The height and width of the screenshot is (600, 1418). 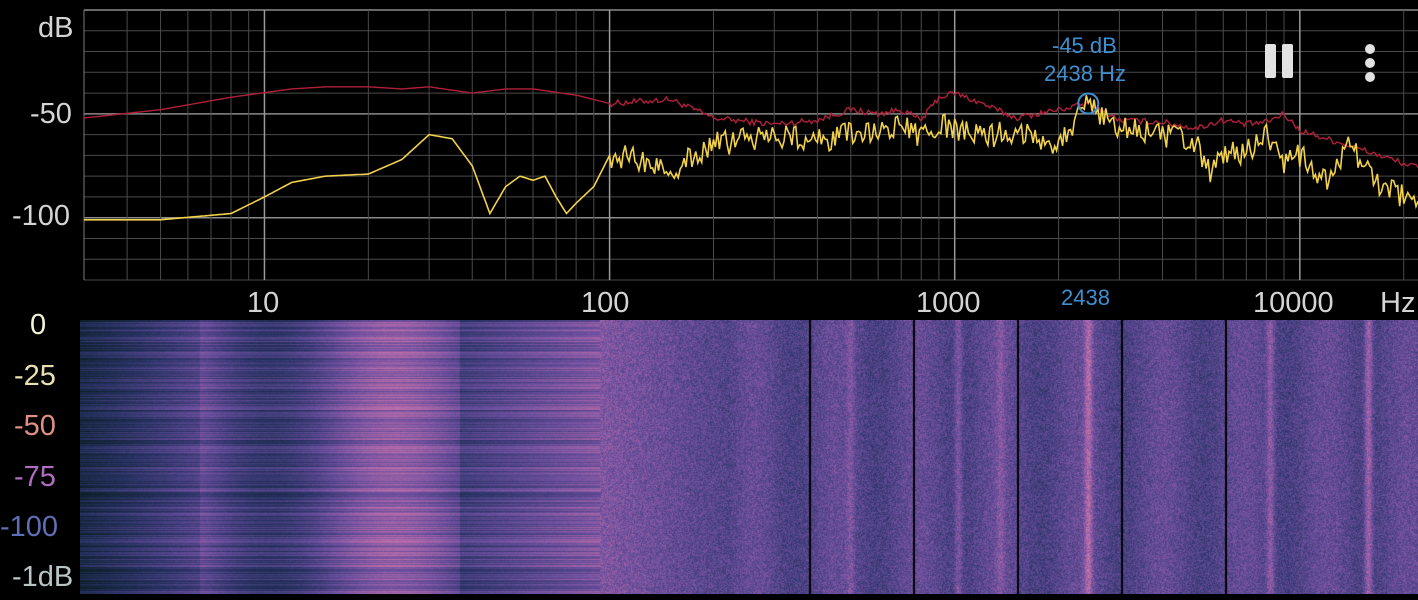 What do you see at coordinates (1370, 63) in the screenshot?
I see `more-vert-icon` at bounding box center [1370, 63].